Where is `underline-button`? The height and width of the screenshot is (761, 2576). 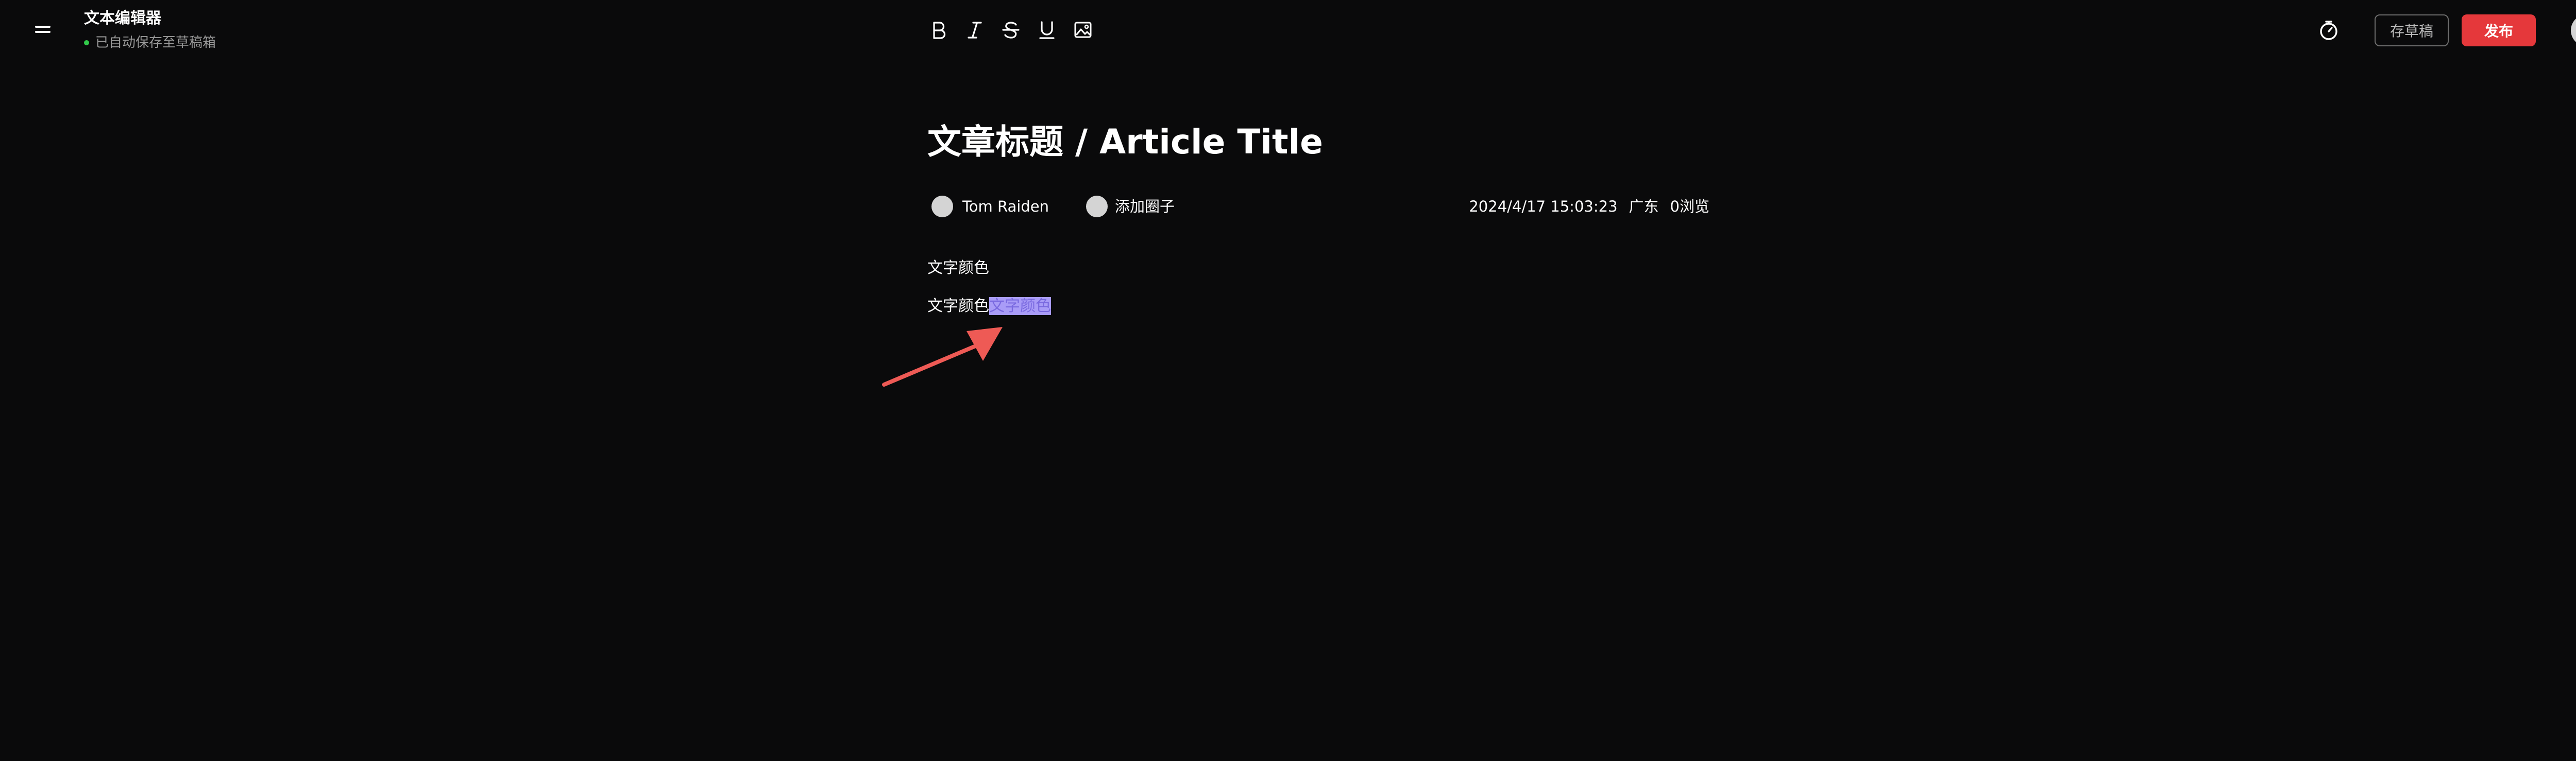
underline-button is located at coordinates (1047, 30).